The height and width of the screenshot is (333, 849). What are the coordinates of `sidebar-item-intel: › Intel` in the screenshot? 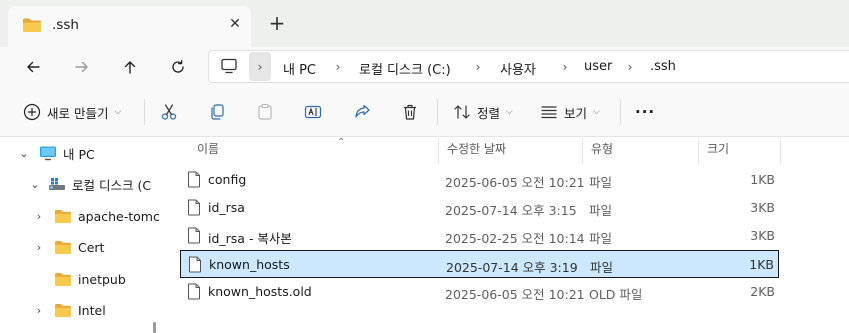 It's located at (69, 310).